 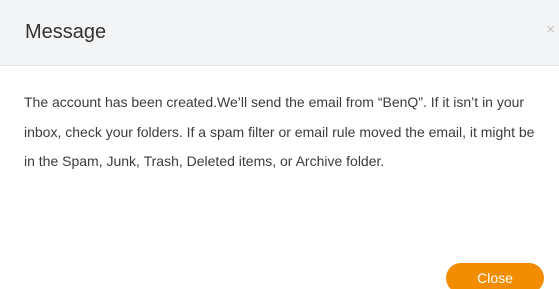 I want to click on close-button: Close, so click(x=495, y=276).